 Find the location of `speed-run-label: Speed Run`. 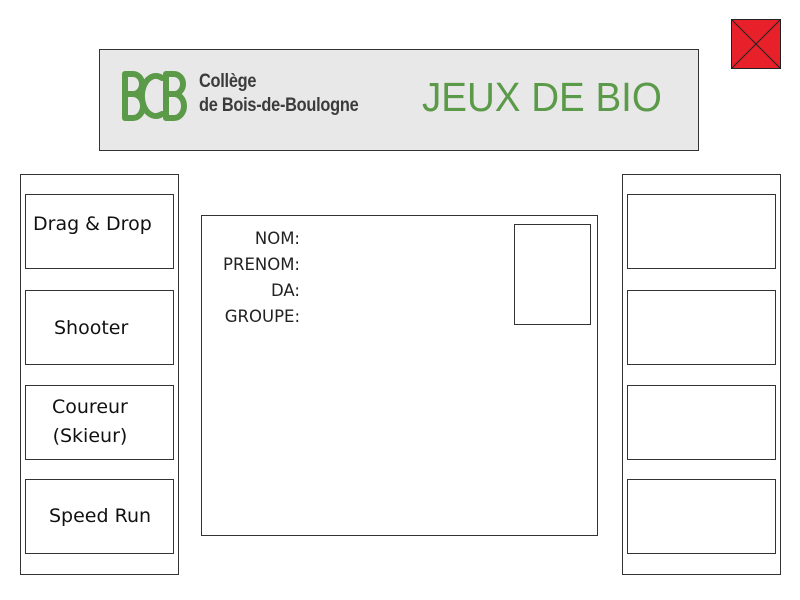

speed-run-label: Speed Run is located at coordinates (100, 516).